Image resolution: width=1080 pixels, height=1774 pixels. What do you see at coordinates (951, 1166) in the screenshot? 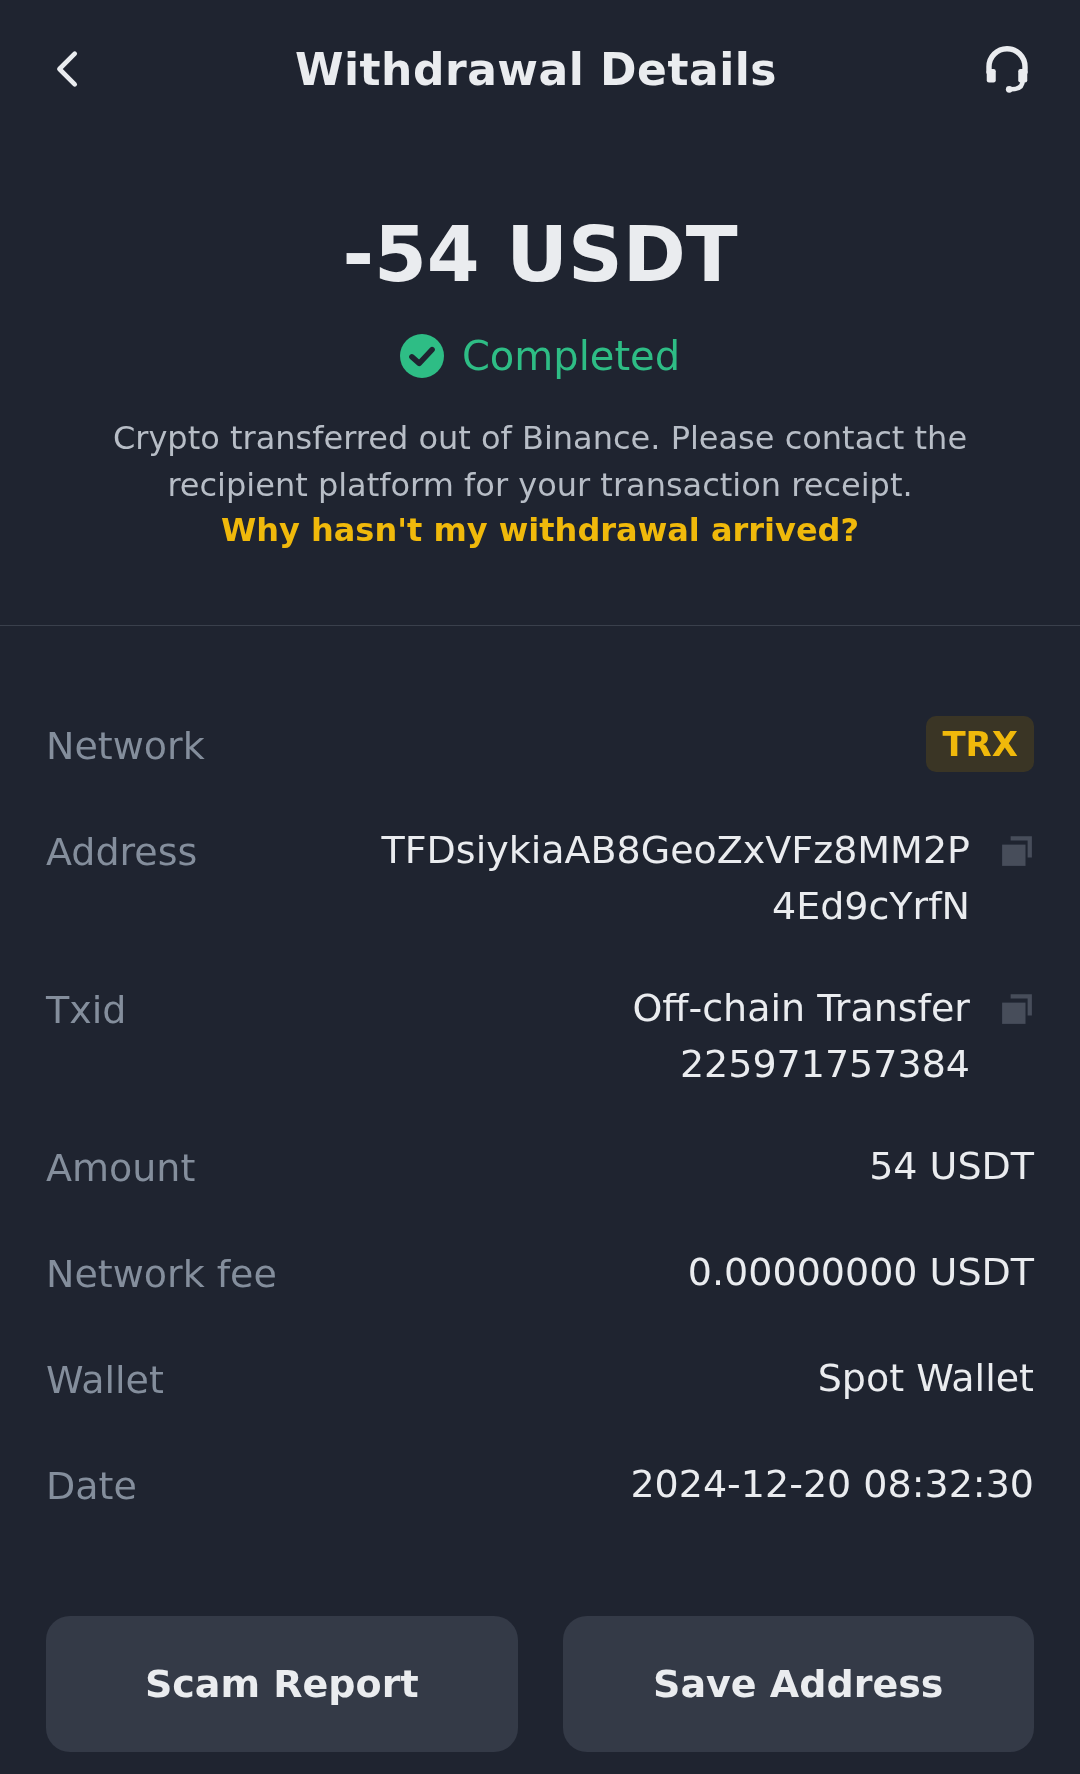
I see `detail-value: 54 USDT` at bounding box center [951, 1166].